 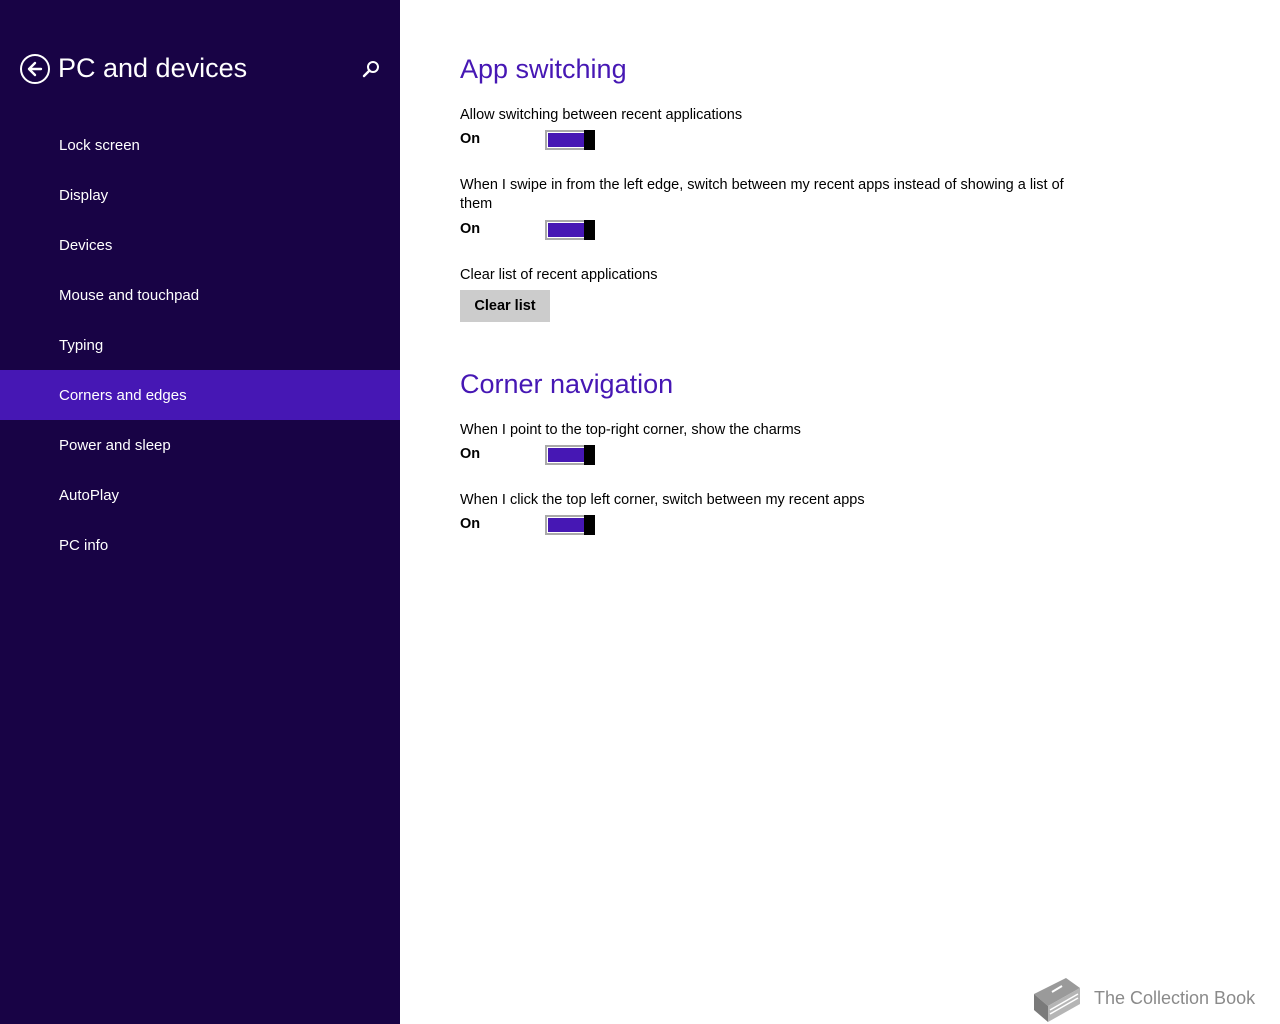 What do you see at coordinates (543, 69) in the screenshot?
I see `section-title-app-switching: App switching` at bounding box center [543, 69].